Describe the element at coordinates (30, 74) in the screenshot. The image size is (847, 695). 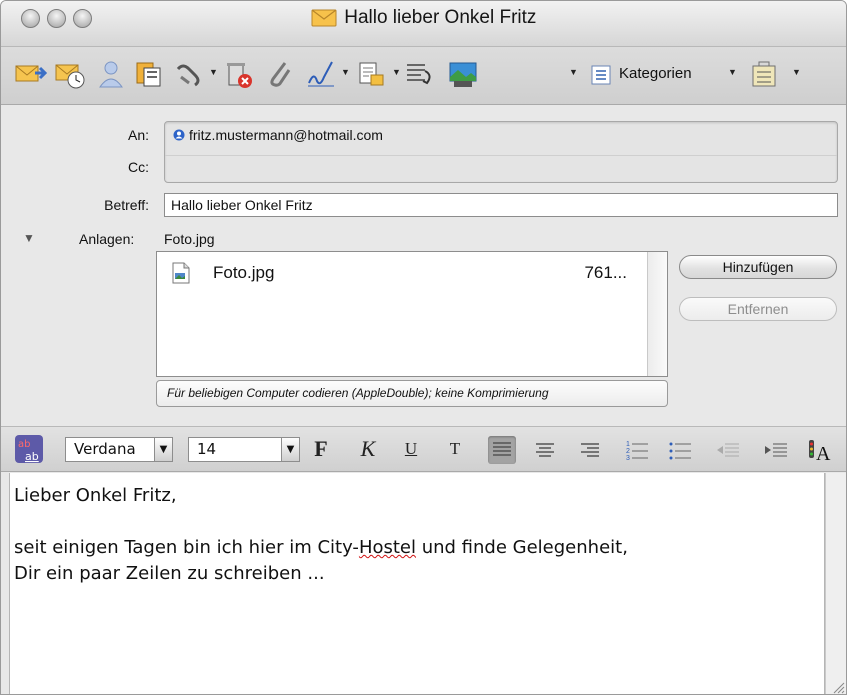
I see `send-icon` at that location.